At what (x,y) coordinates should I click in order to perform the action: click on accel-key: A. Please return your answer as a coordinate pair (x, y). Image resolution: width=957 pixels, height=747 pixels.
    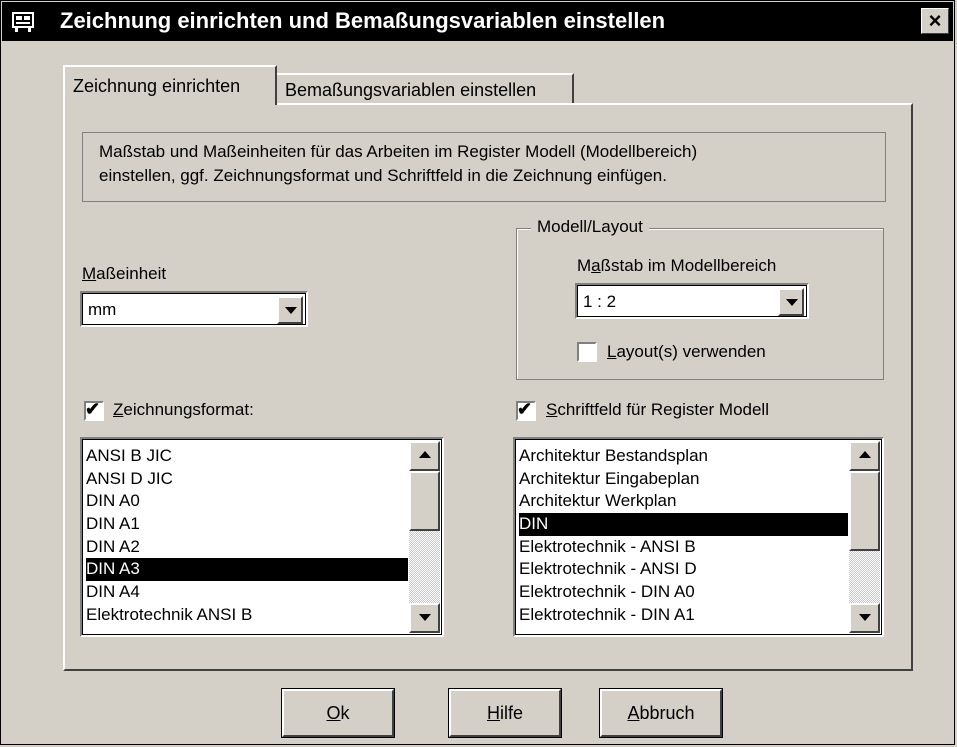
    Looking at the image, I should click on (633, 713).